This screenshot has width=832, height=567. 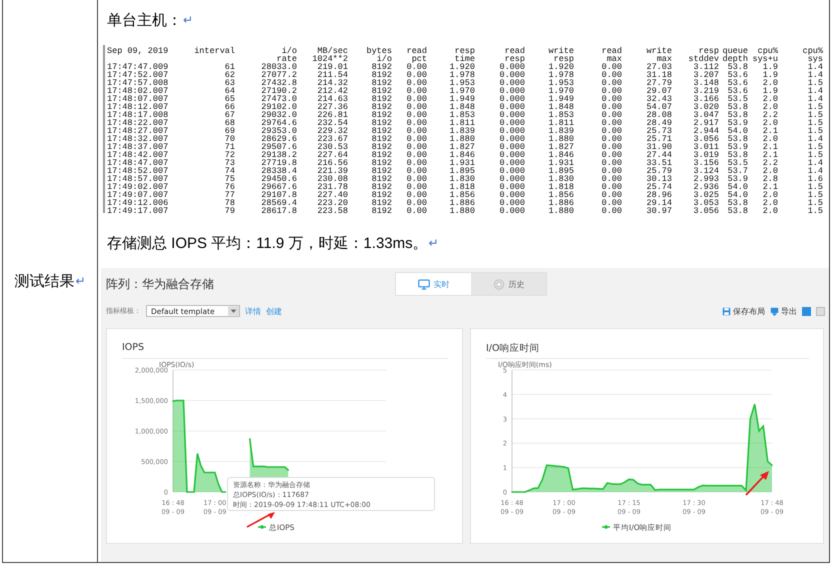 What do you see at coordinates (737, 99) in the screenshot?
I see `terminal-cell-text: 53.5` at bounding box center [737, 99].